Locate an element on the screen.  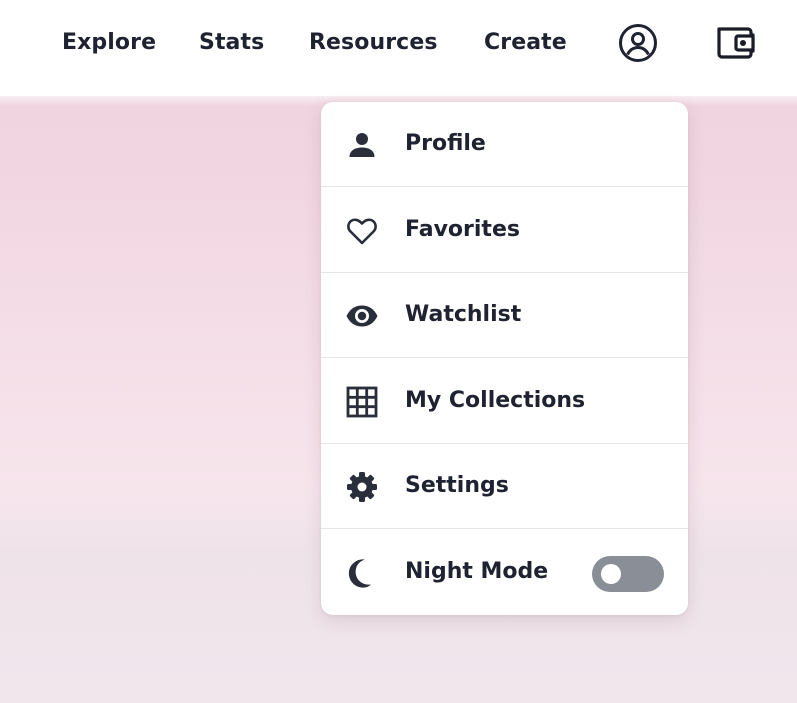
menu-item-watchlist: Watchlist is located at coordinates (504, 315).